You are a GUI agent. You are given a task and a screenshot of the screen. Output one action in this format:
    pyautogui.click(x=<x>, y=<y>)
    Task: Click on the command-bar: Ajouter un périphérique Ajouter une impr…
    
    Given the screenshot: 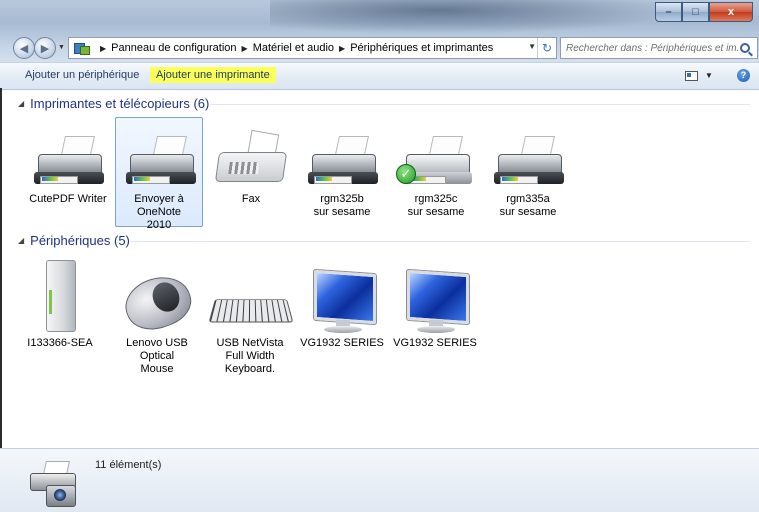 What is the action you would take?
    pyautogui.click(x=379, y=76)
    